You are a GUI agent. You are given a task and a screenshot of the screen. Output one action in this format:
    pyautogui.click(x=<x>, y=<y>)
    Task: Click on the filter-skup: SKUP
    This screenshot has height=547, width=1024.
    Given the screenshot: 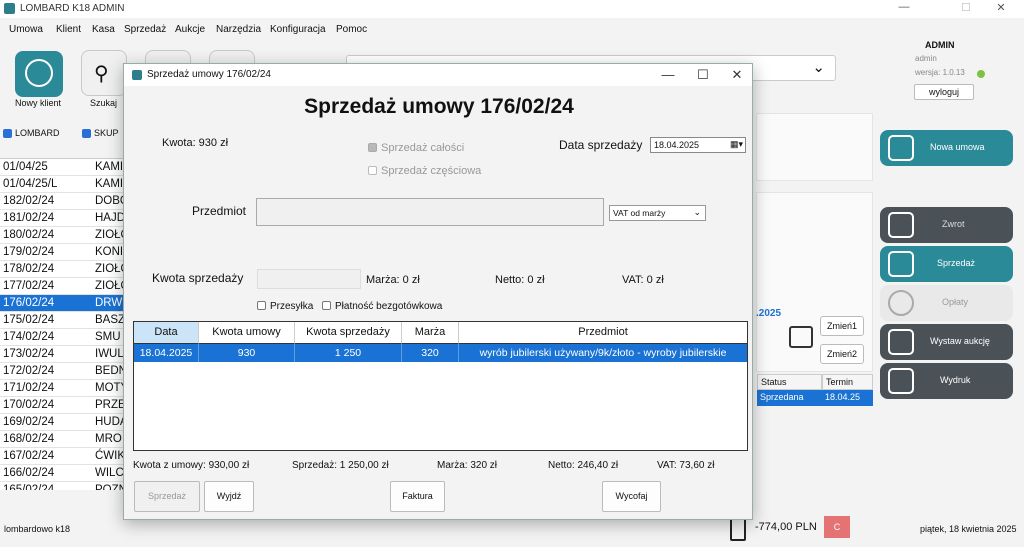 What is the action you would take?
    pyautogui.click(x=100, y=133)
    